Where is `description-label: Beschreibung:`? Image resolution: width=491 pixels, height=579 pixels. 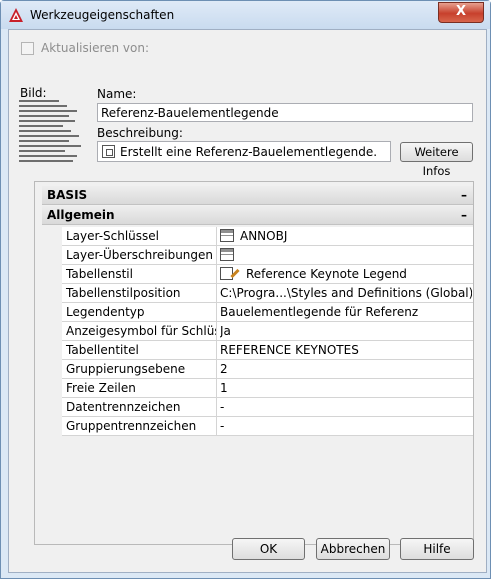 description-label: Beschreibung: is located at coordinates (140, 133).